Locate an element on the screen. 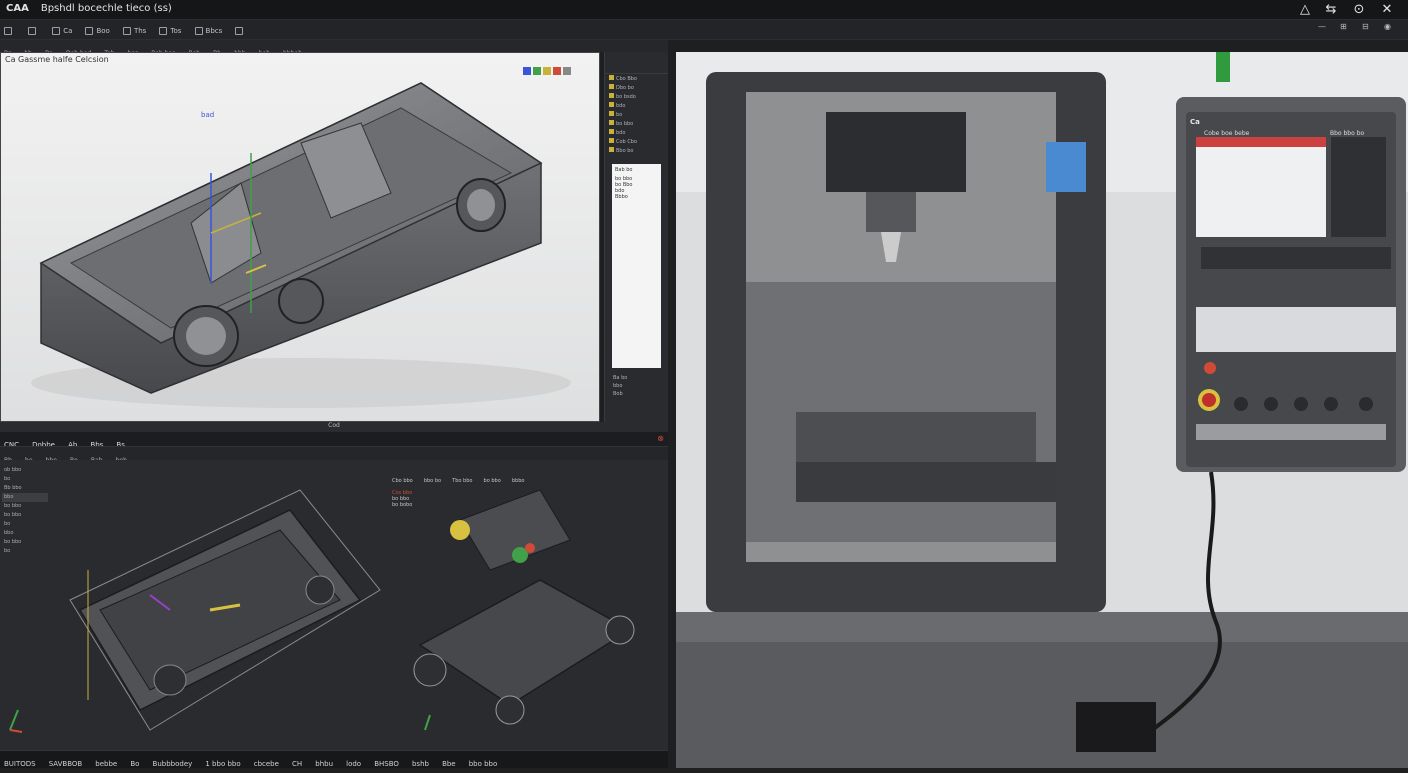 The image size is (1408, 773). label: bbbo is located at coordinates (518, 481).